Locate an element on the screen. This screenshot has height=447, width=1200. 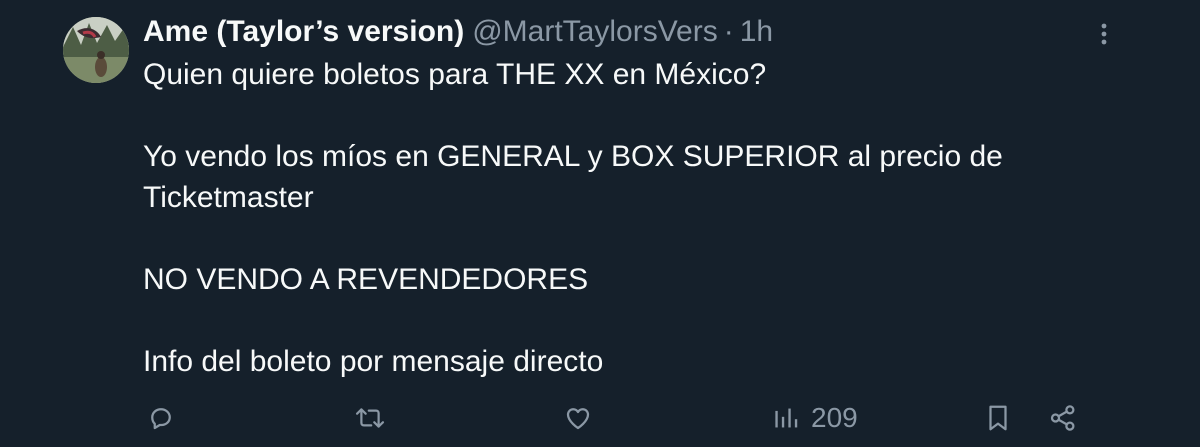
more-options-button is located at coordinates (1104, 34).